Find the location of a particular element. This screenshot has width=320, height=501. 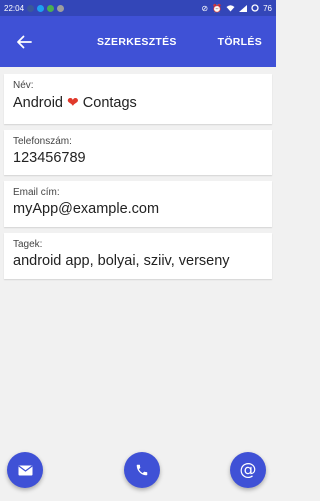

gallery-notification-icon is located at coordinates (61, 8).